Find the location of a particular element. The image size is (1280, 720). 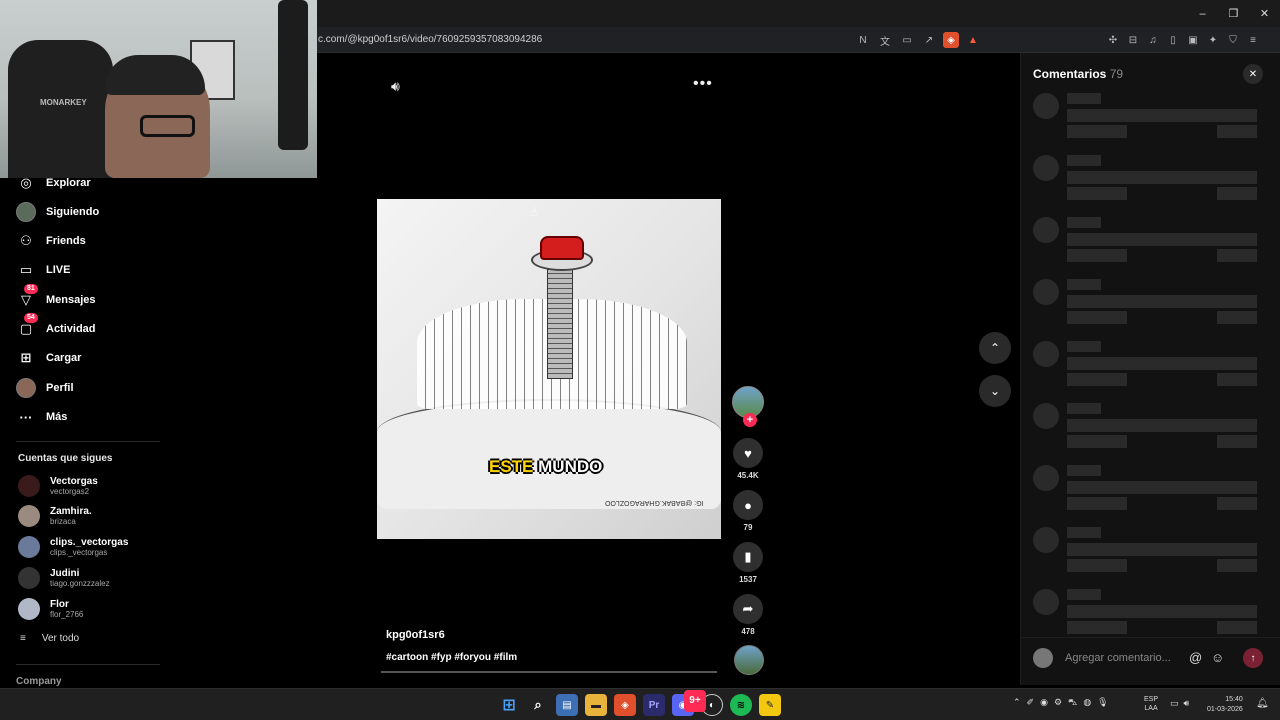

spotify-icon: ≋ is located at coordinates (741, 705).